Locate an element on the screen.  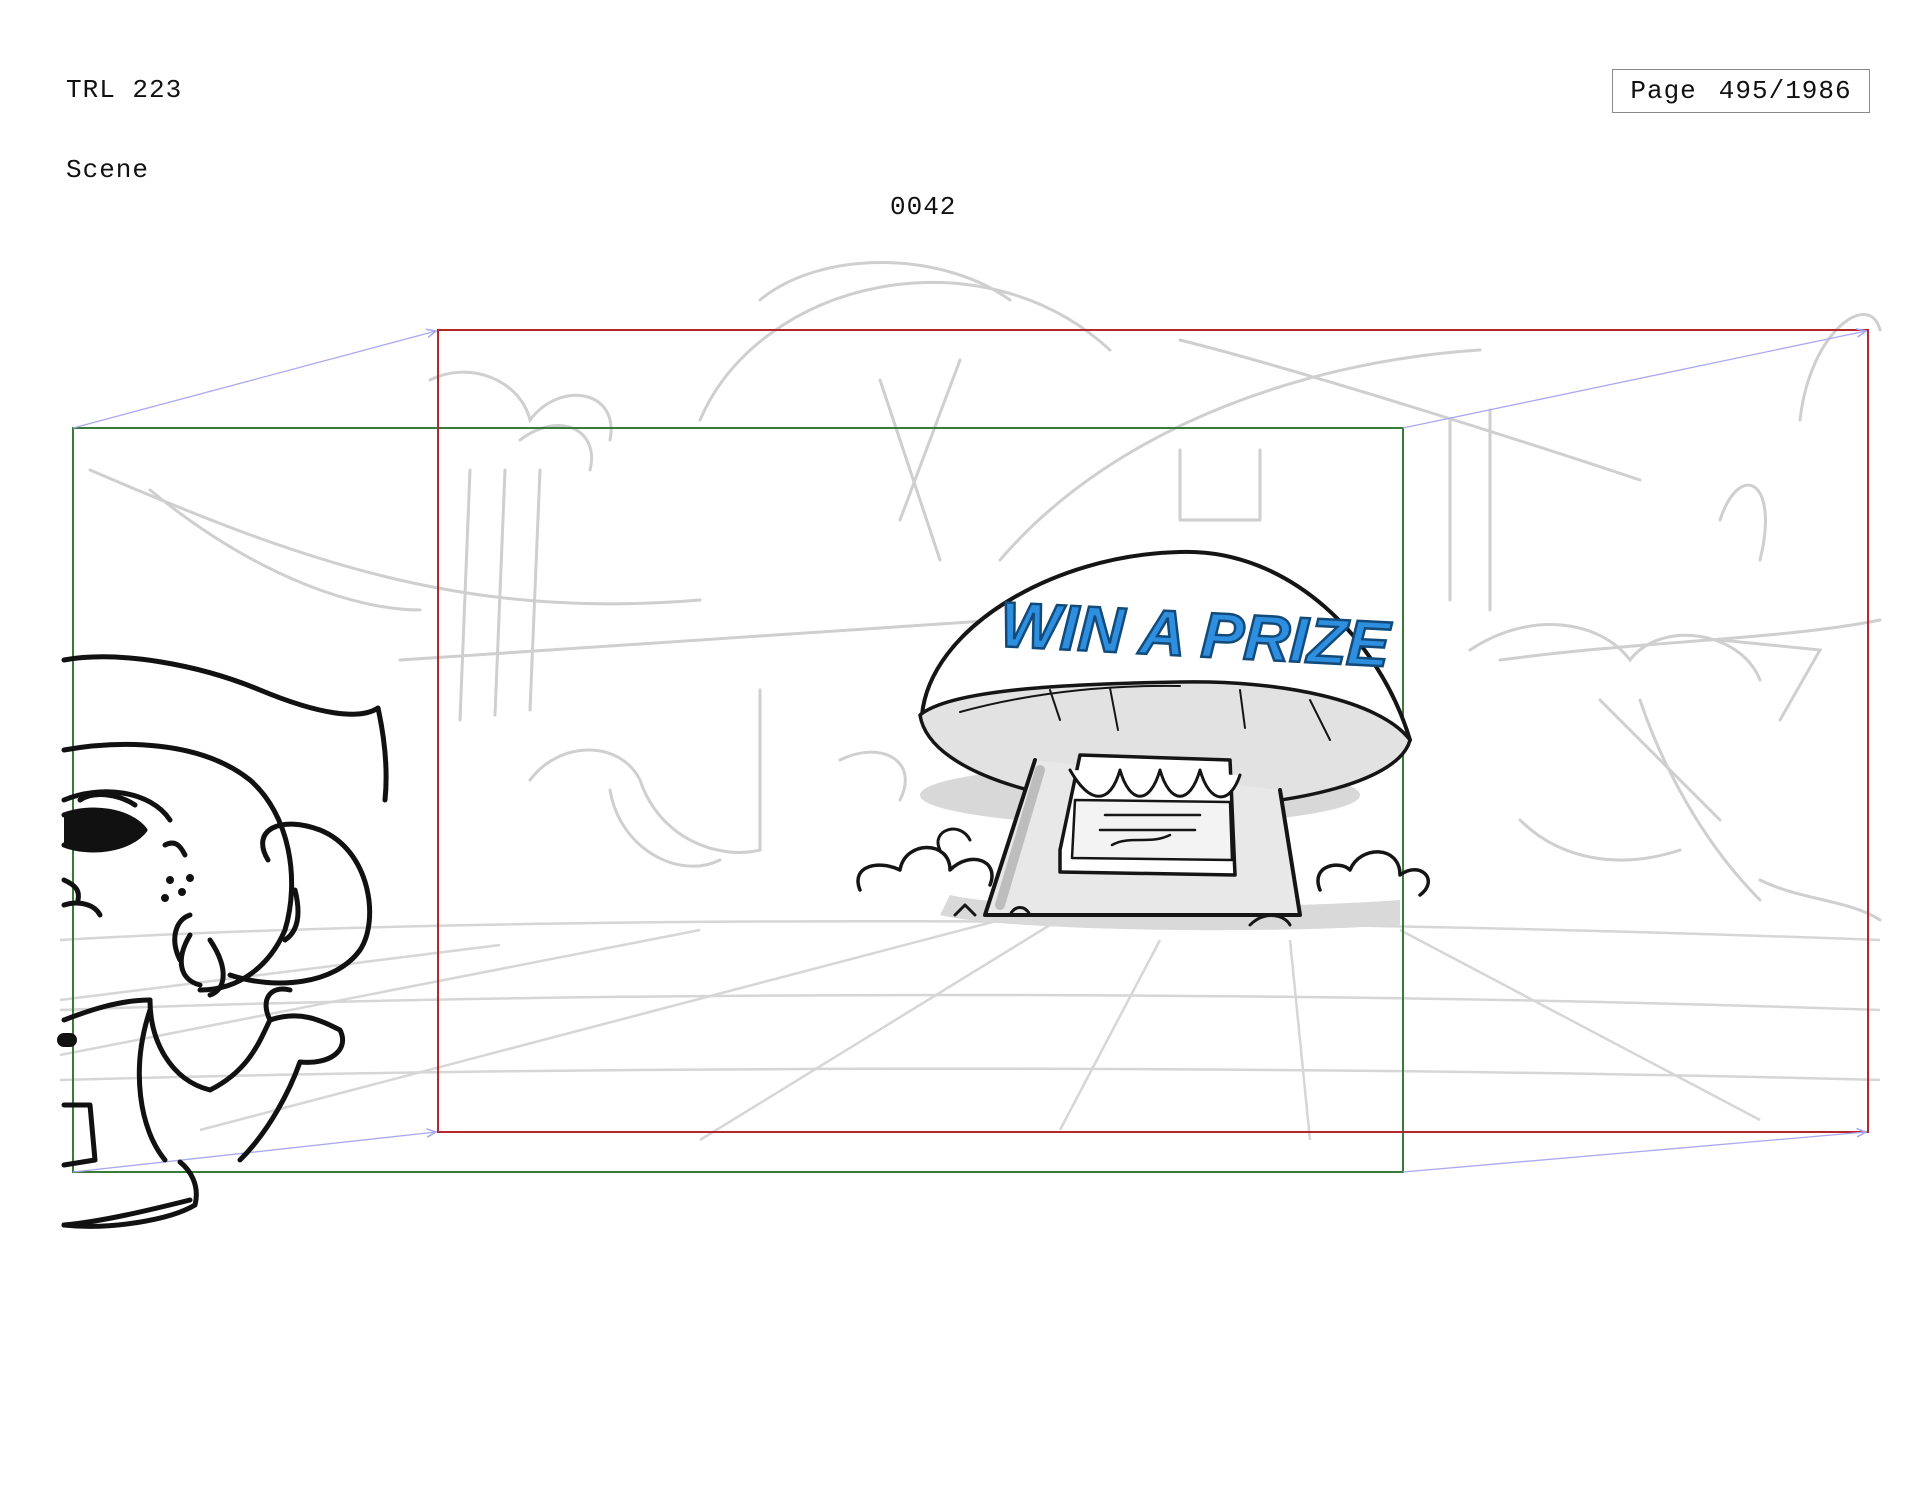
ground-grid is located at coordinates (970, 1030).